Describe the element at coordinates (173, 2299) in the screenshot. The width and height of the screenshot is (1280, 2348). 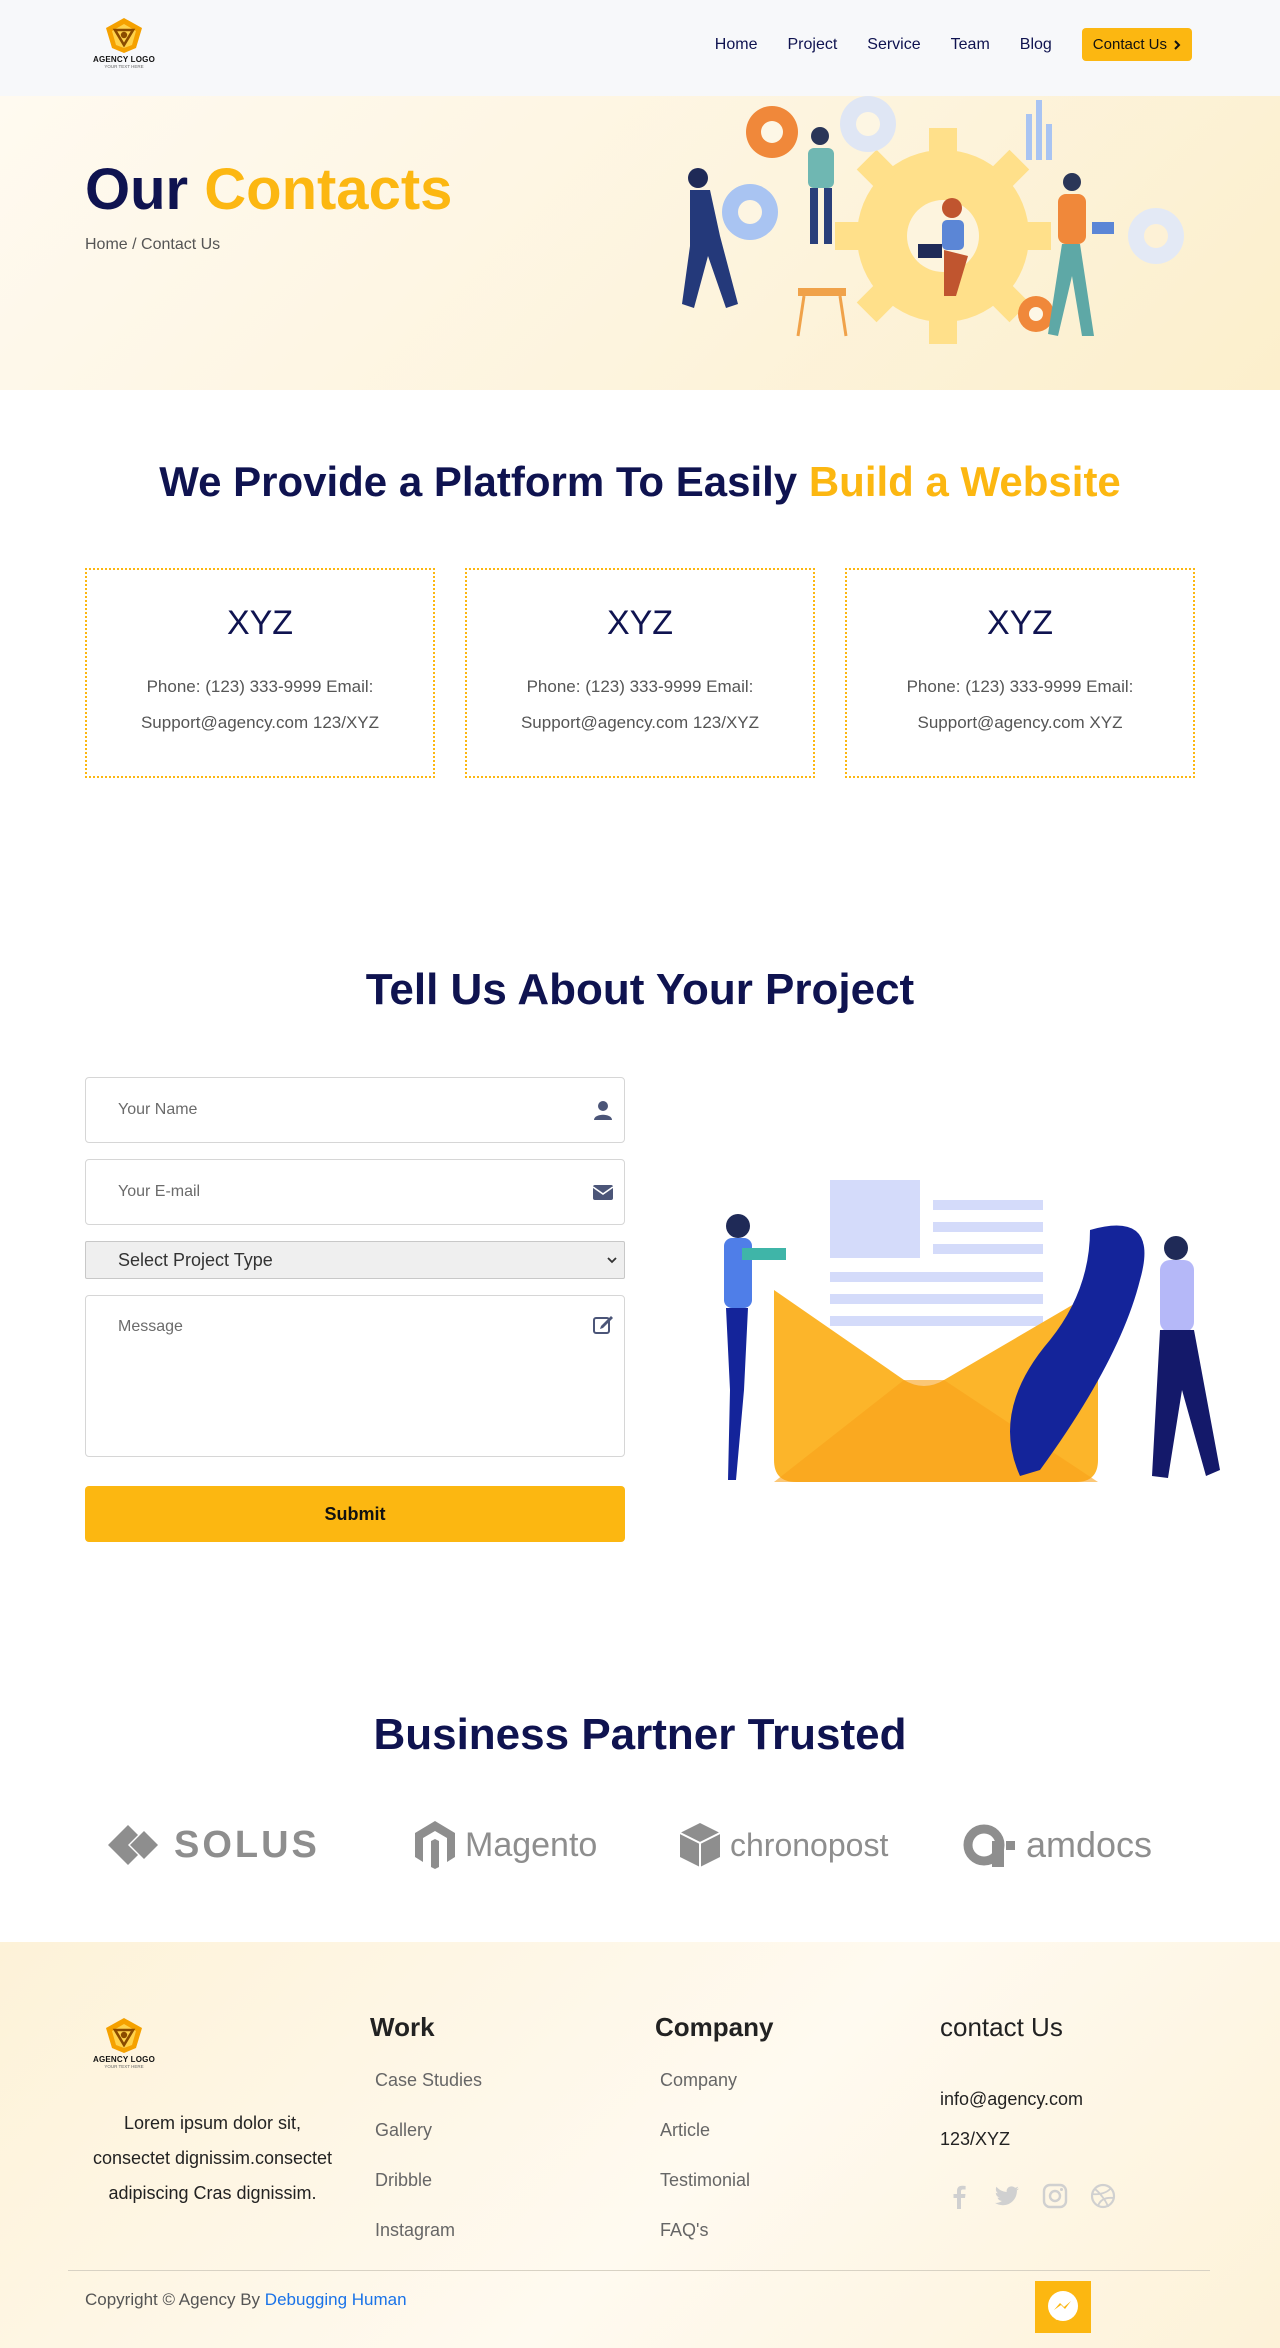
I see `copyright-text: Copyright © Agency By` at that location.